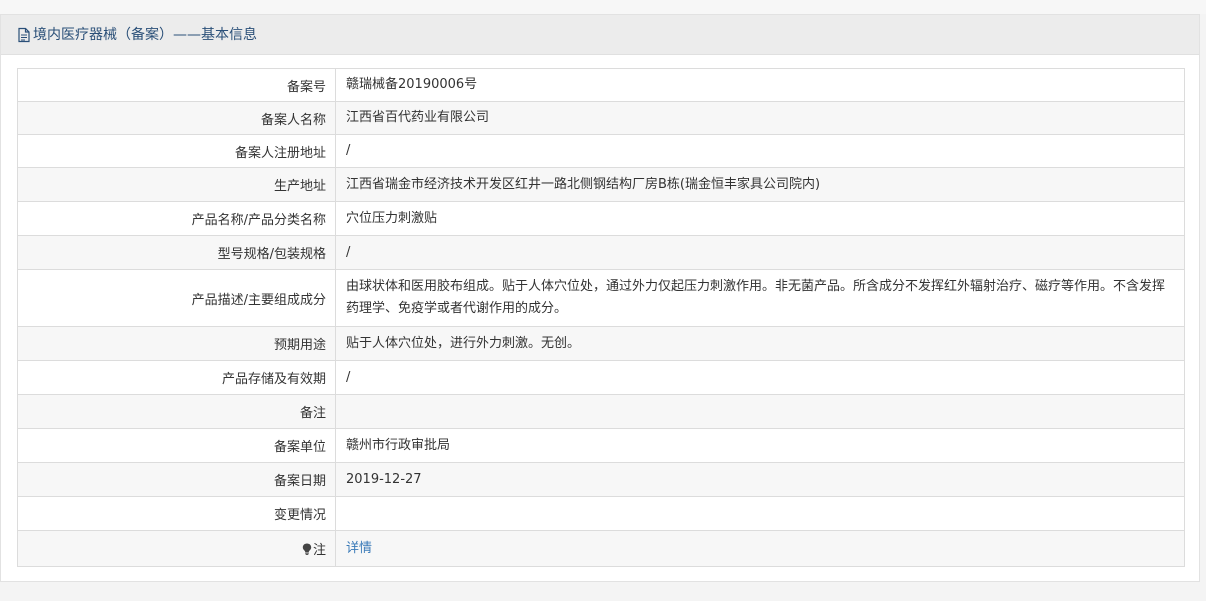  I want to click on row-record-number: 备案号 赣瑞械备20190006号, so click(601, 85).